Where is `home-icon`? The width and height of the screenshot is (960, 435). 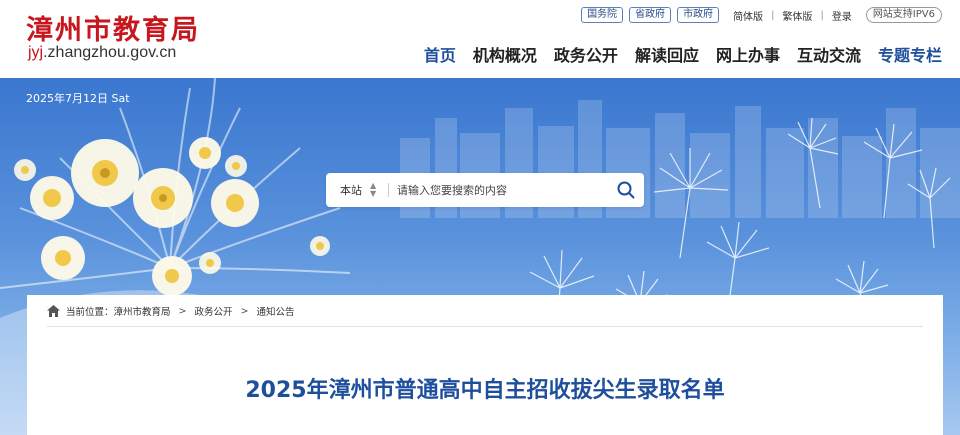 home-icon is located at coordinates (53, 311).